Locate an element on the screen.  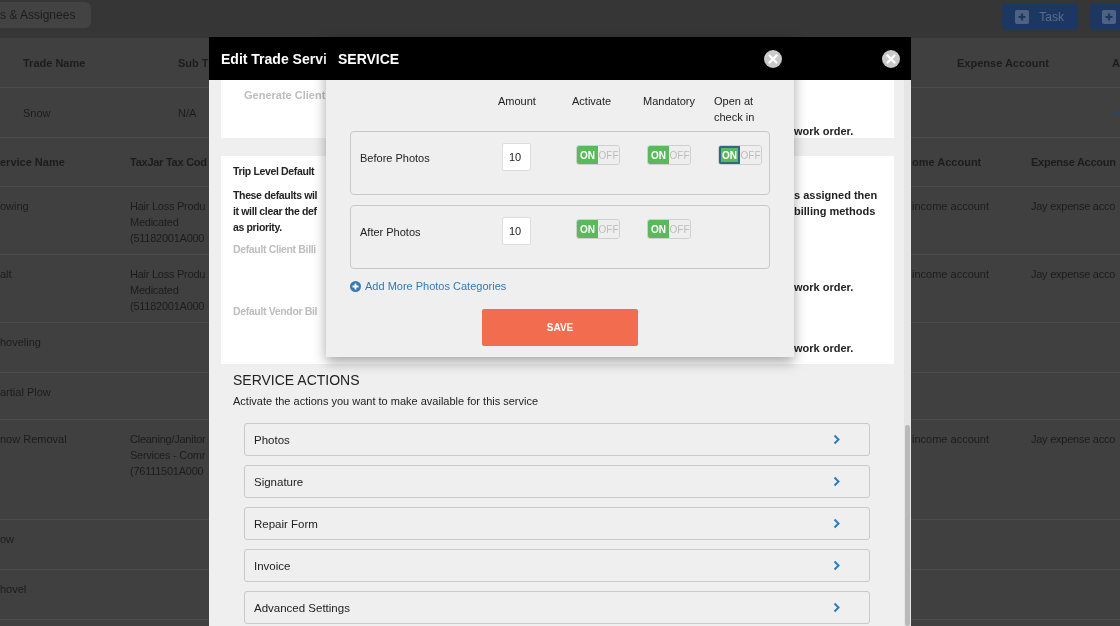
action-label: Invoice is located at coordinates (272, 565).